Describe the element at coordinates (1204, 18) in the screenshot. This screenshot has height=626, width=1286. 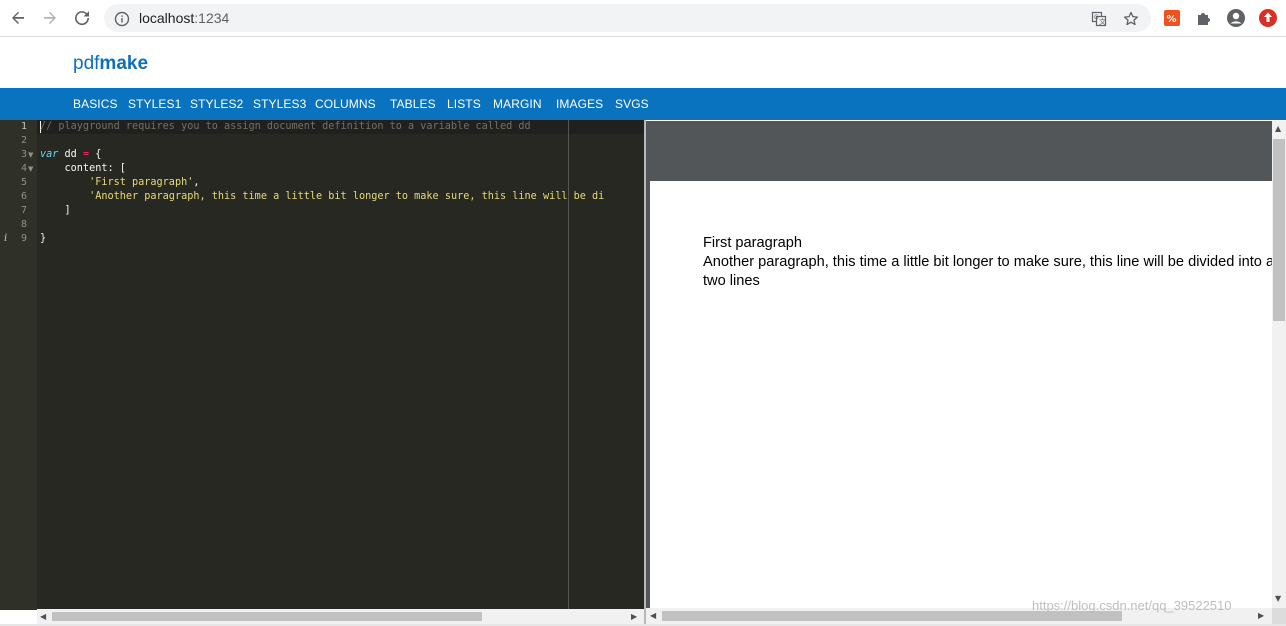
I see `puzzle-icon` at that location.